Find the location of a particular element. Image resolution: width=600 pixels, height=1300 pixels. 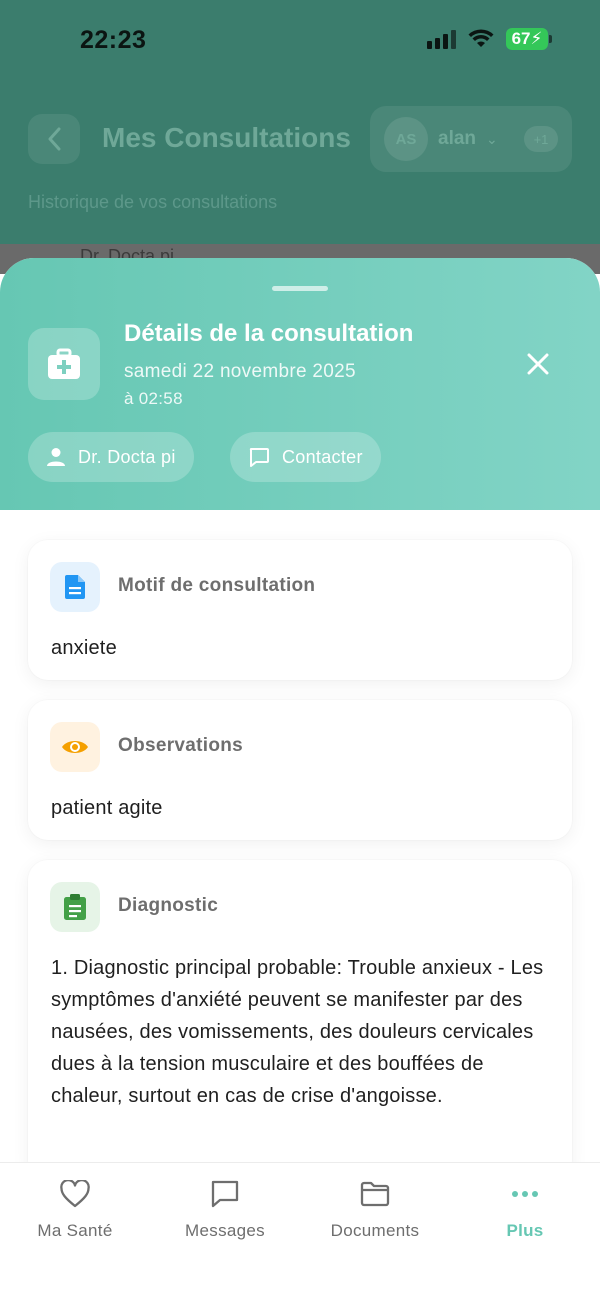

message-icon is located at coordinates (259, 457).